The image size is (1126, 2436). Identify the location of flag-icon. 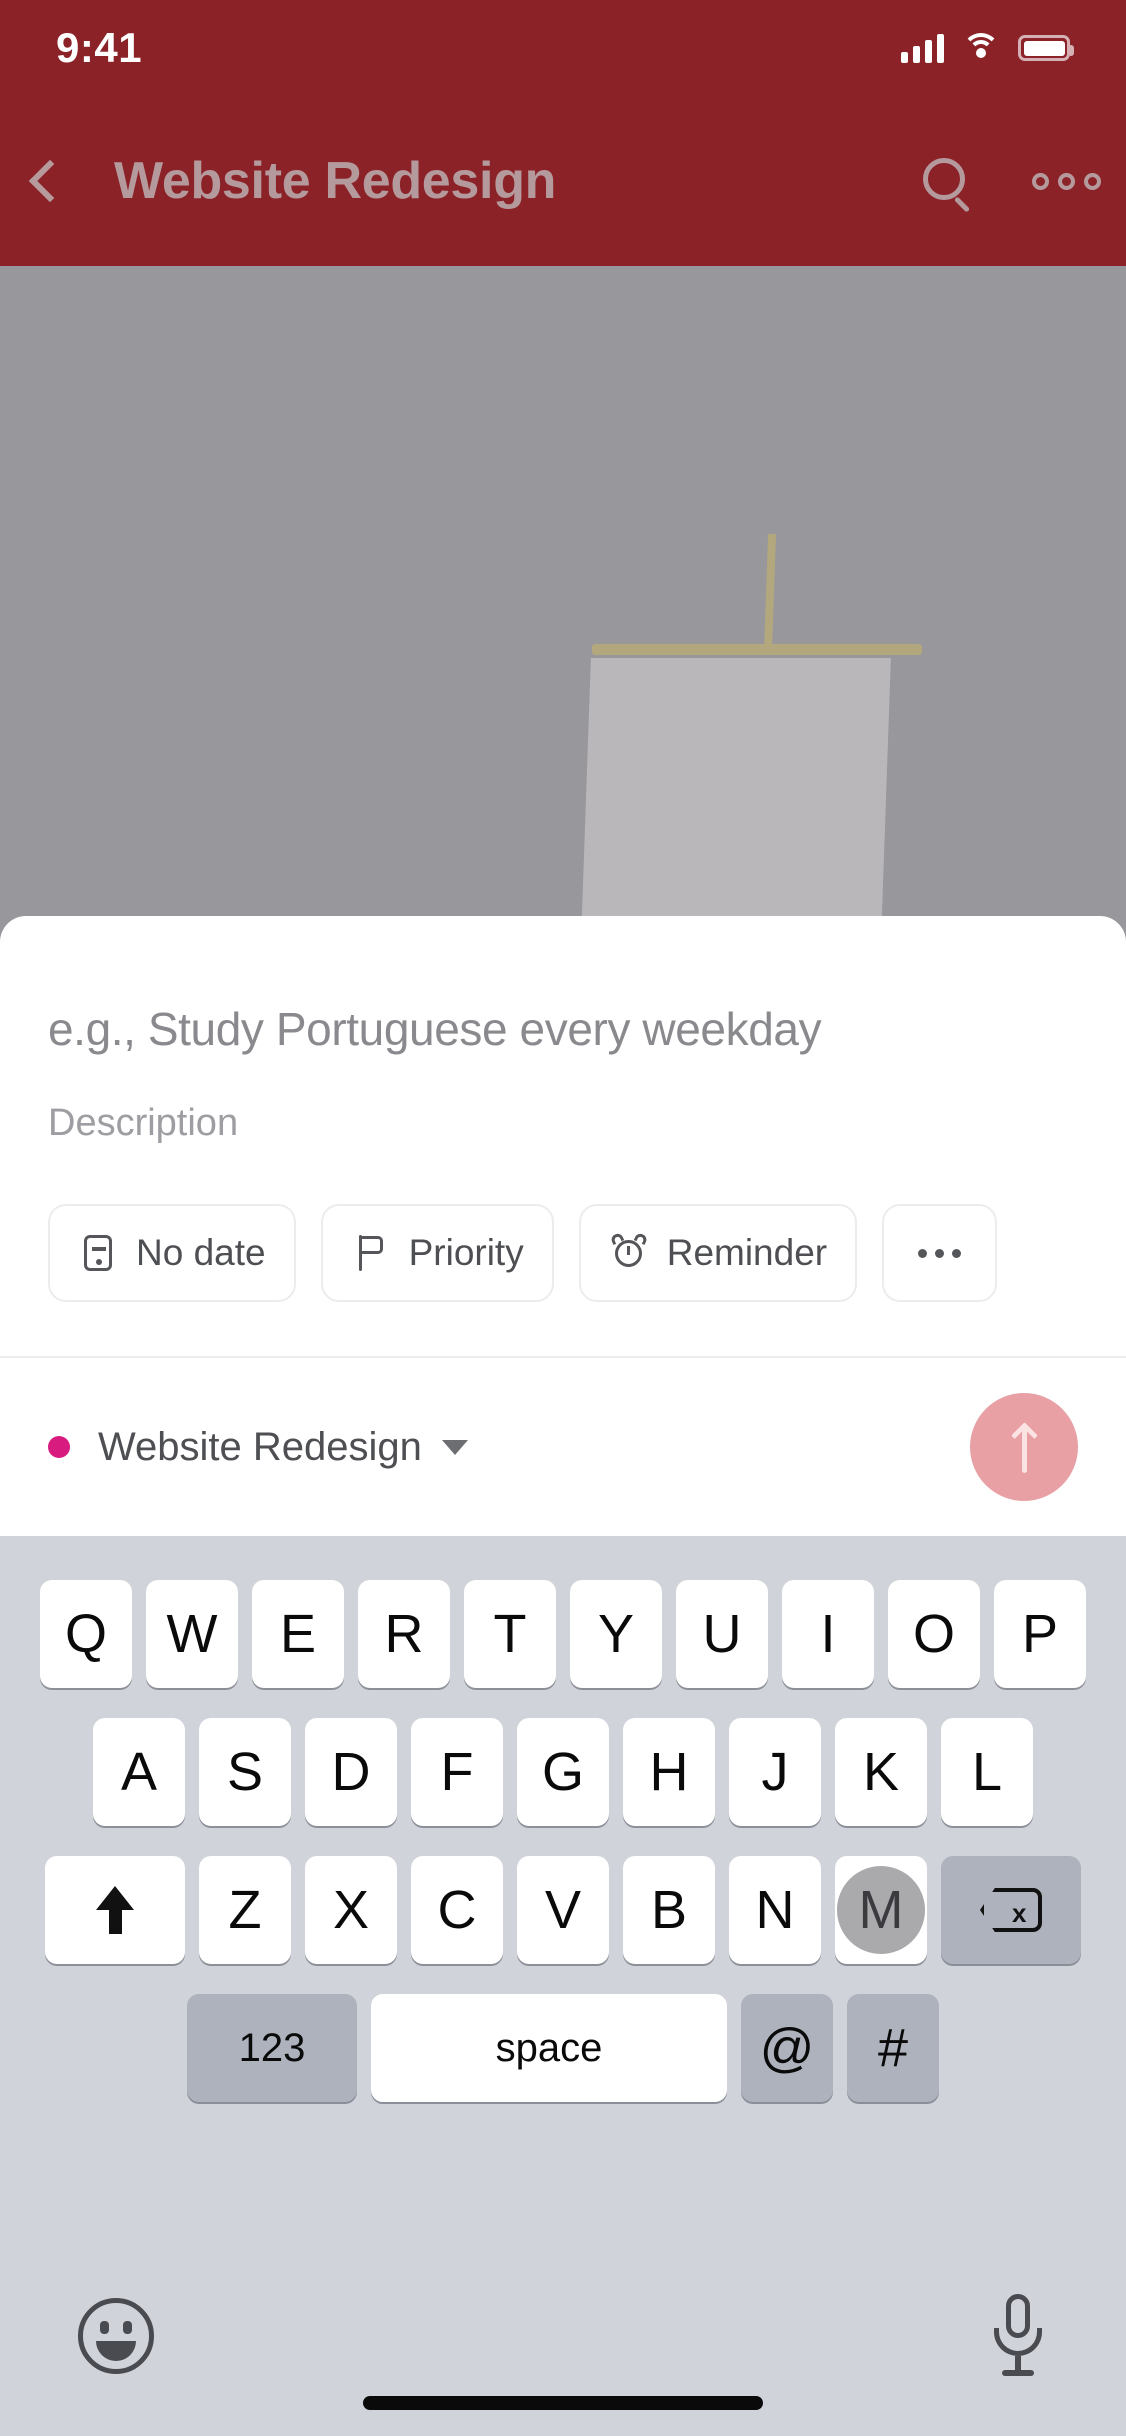
(371, 1253).